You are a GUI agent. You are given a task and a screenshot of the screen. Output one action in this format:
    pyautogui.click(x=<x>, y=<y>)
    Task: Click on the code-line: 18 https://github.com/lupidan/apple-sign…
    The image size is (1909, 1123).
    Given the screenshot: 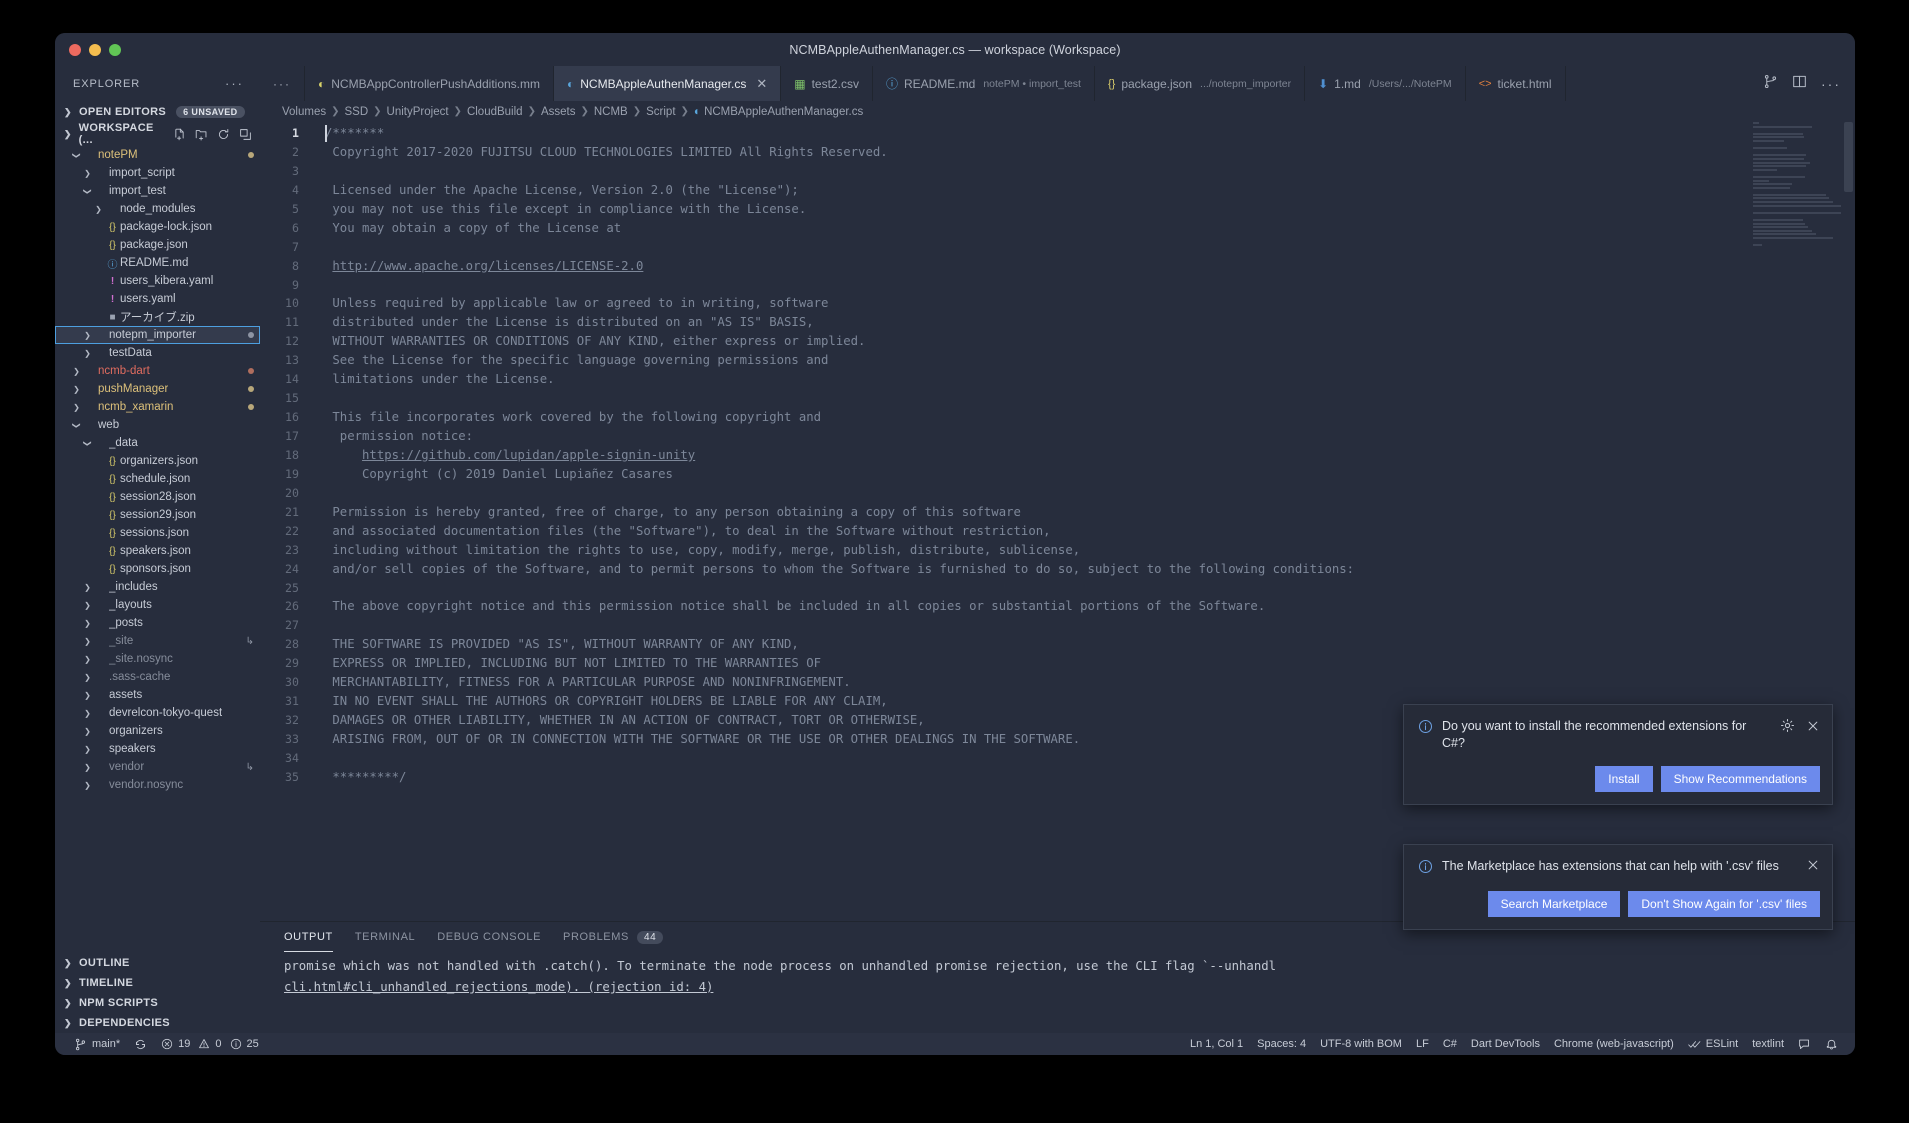 What is the action you would take?
    pyautogui.click(x=1057, y=455)
    